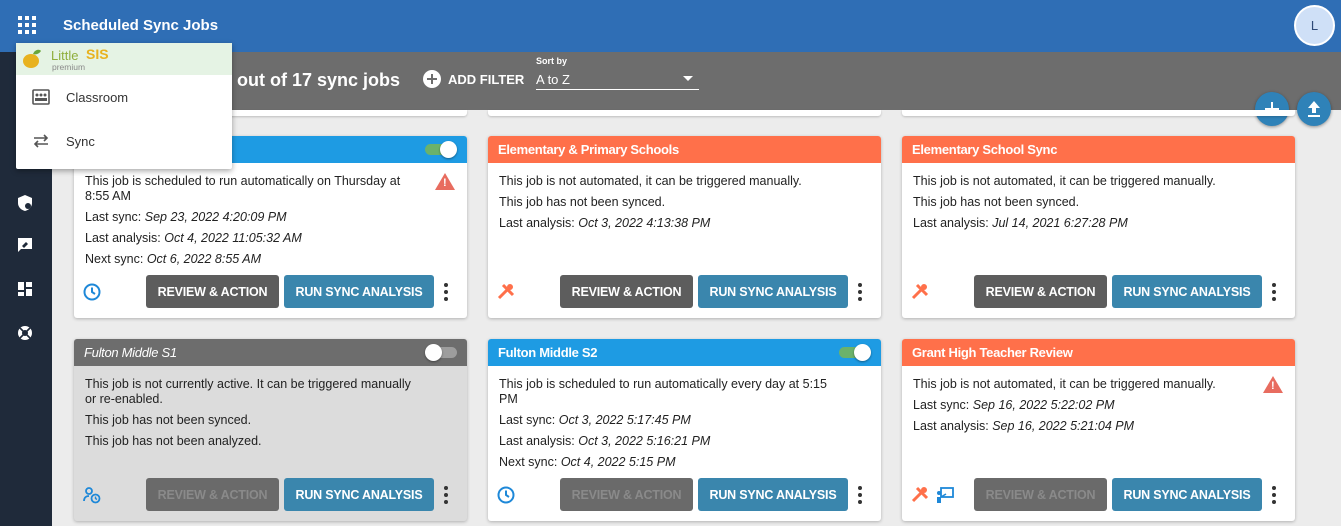 This screenshot has height=526, width=1341. Describe the element at coordinates (432, 79) in the screenshot. I see `add-circle-icon` at that location.